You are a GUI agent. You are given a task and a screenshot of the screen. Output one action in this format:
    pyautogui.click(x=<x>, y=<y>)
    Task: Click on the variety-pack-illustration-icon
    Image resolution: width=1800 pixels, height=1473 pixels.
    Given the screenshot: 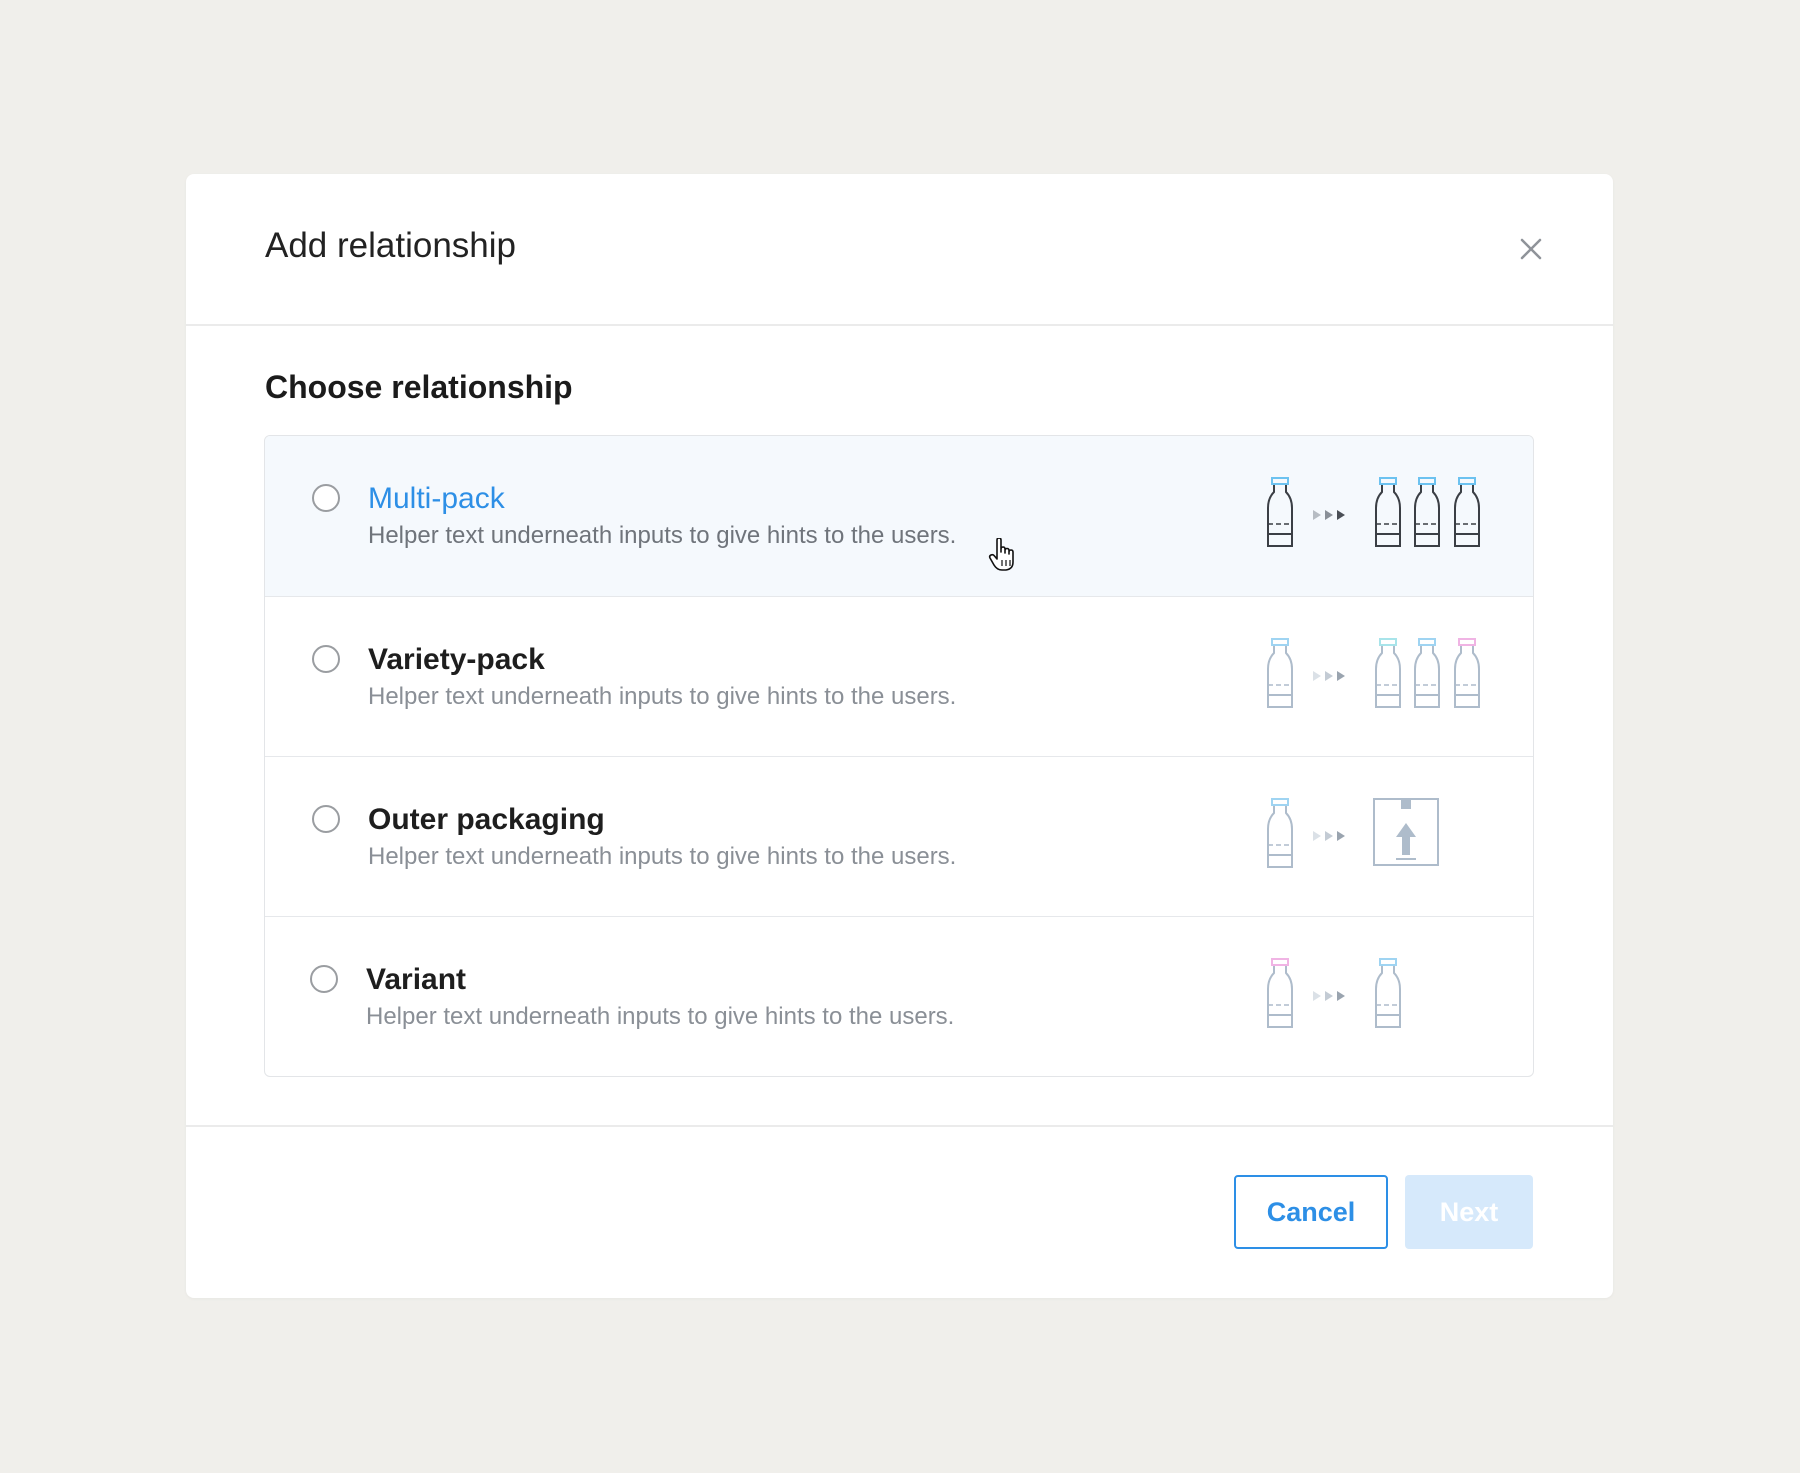 What is the action you would take?
    pyautogui.click(x=1373, y=673)
    